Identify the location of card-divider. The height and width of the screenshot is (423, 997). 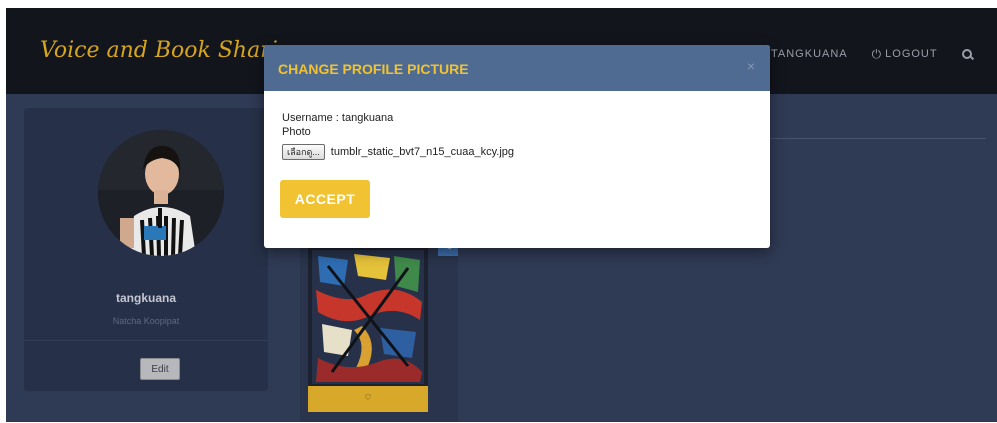
(146, 340).